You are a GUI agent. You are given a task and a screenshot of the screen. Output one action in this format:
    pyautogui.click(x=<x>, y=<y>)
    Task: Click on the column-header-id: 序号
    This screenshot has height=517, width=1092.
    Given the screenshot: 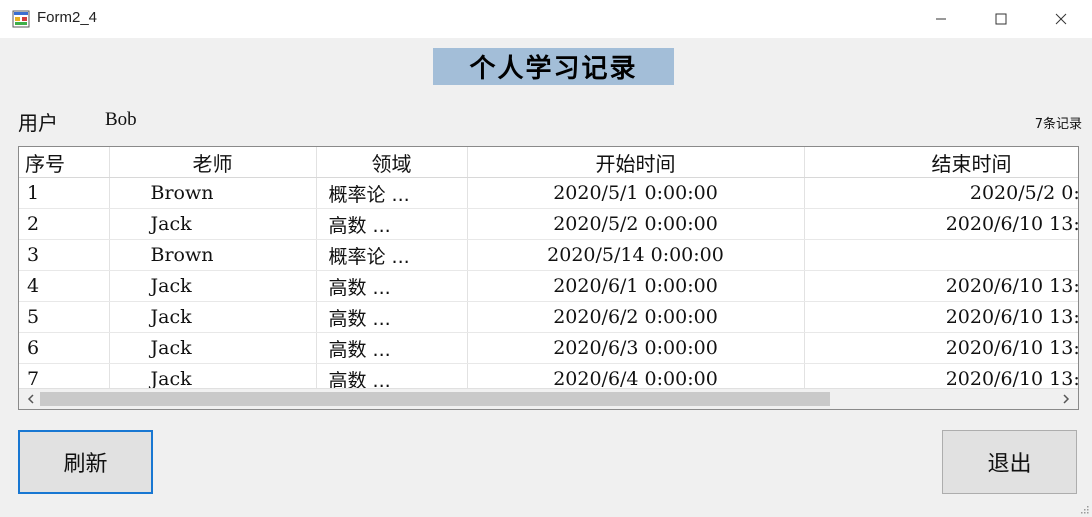 What is the action you would take?
    pyautogui.click(x=64, y=162)
    